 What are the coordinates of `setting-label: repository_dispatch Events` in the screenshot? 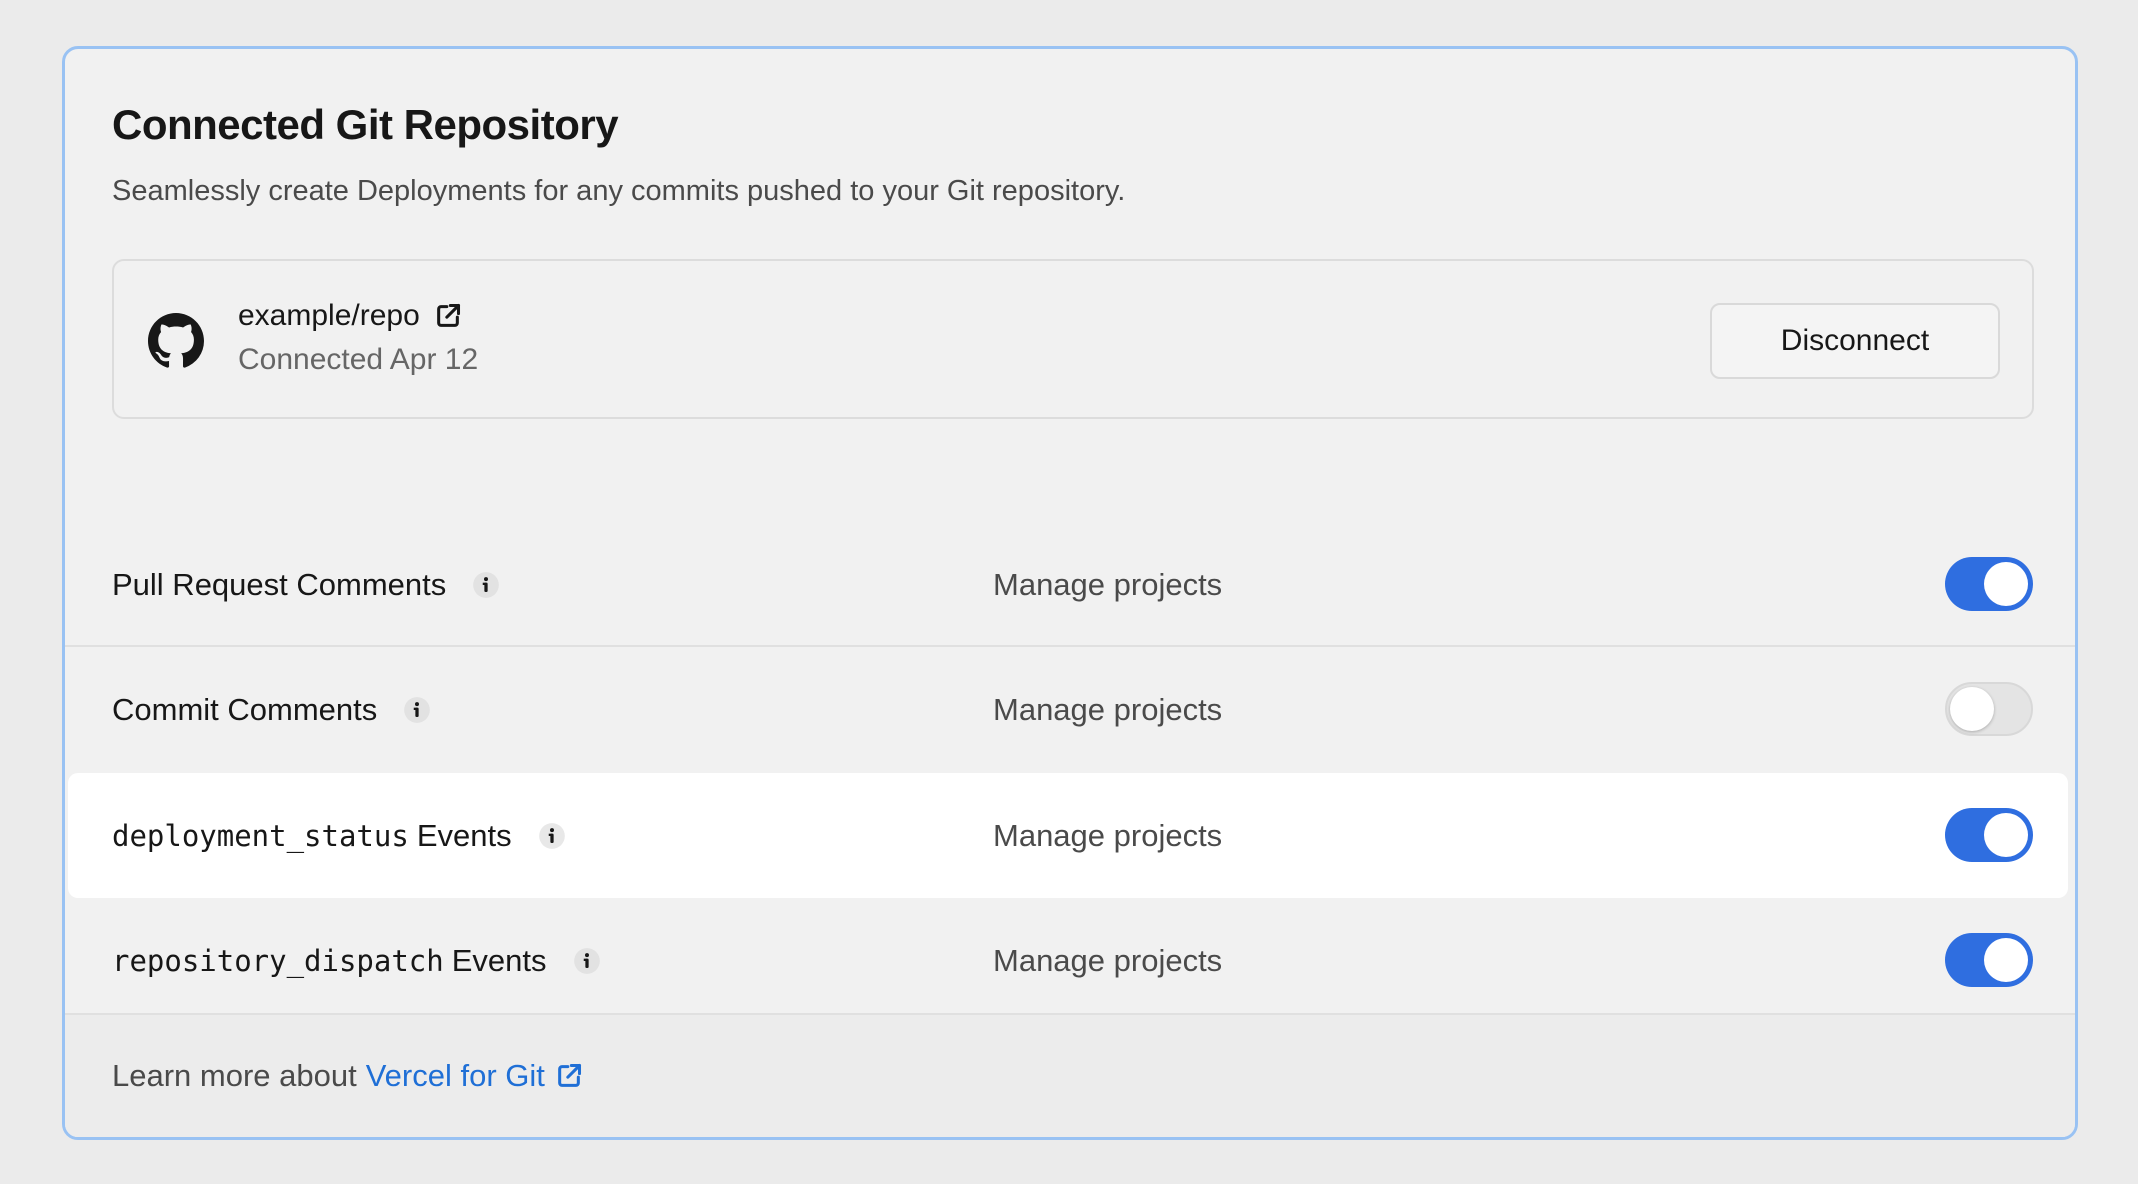 It's located at (356, 960).